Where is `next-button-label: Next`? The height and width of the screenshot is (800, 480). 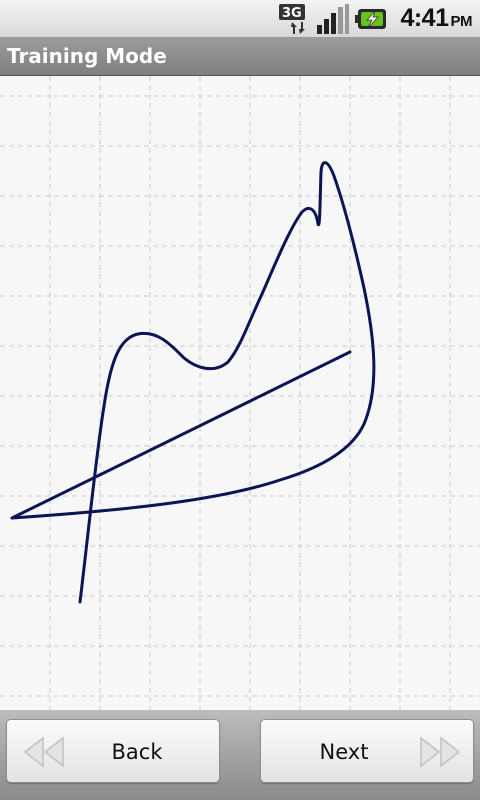
next-button-label: Next is located at coordinates (344, 752).